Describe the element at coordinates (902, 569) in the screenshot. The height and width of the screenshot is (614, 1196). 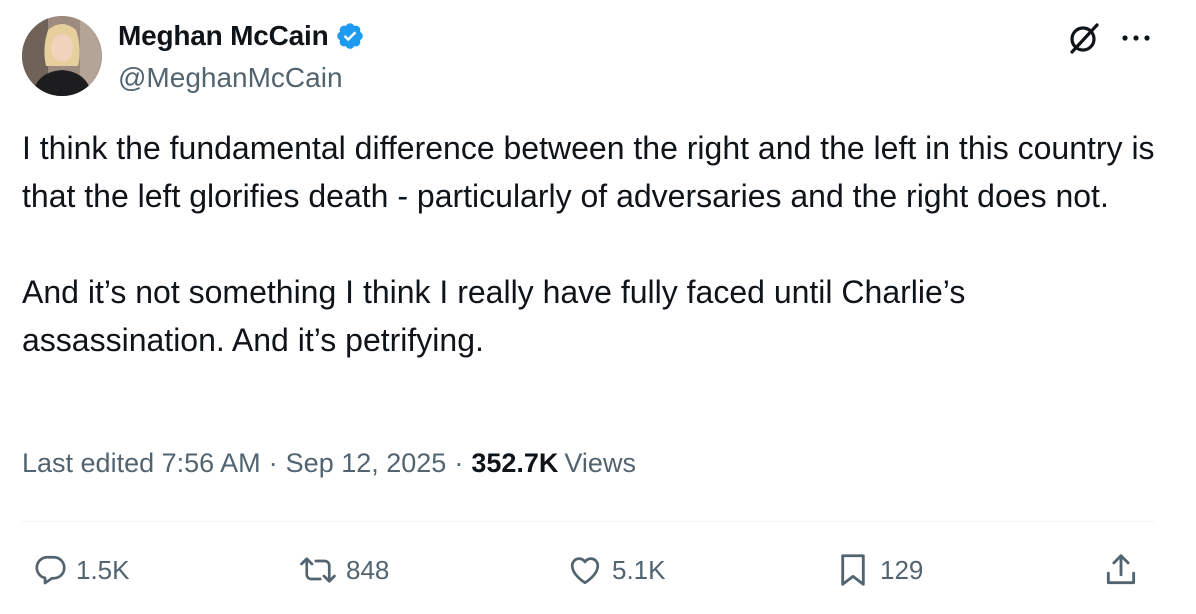
I see `bookmark-count: 129` at that location.